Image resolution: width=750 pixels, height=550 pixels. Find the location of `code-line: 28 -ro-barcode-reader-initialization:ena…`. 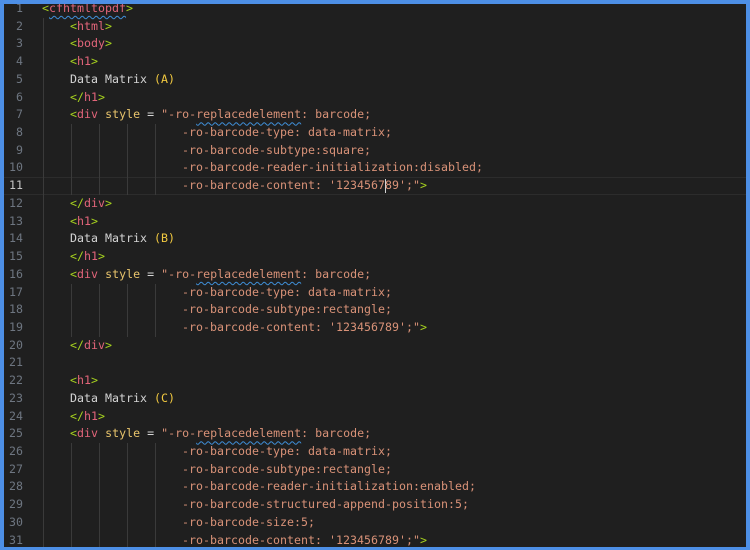

code-line: 28 -ro-barcode-reader-initialization:ena… is located at coordinates (375, 487).